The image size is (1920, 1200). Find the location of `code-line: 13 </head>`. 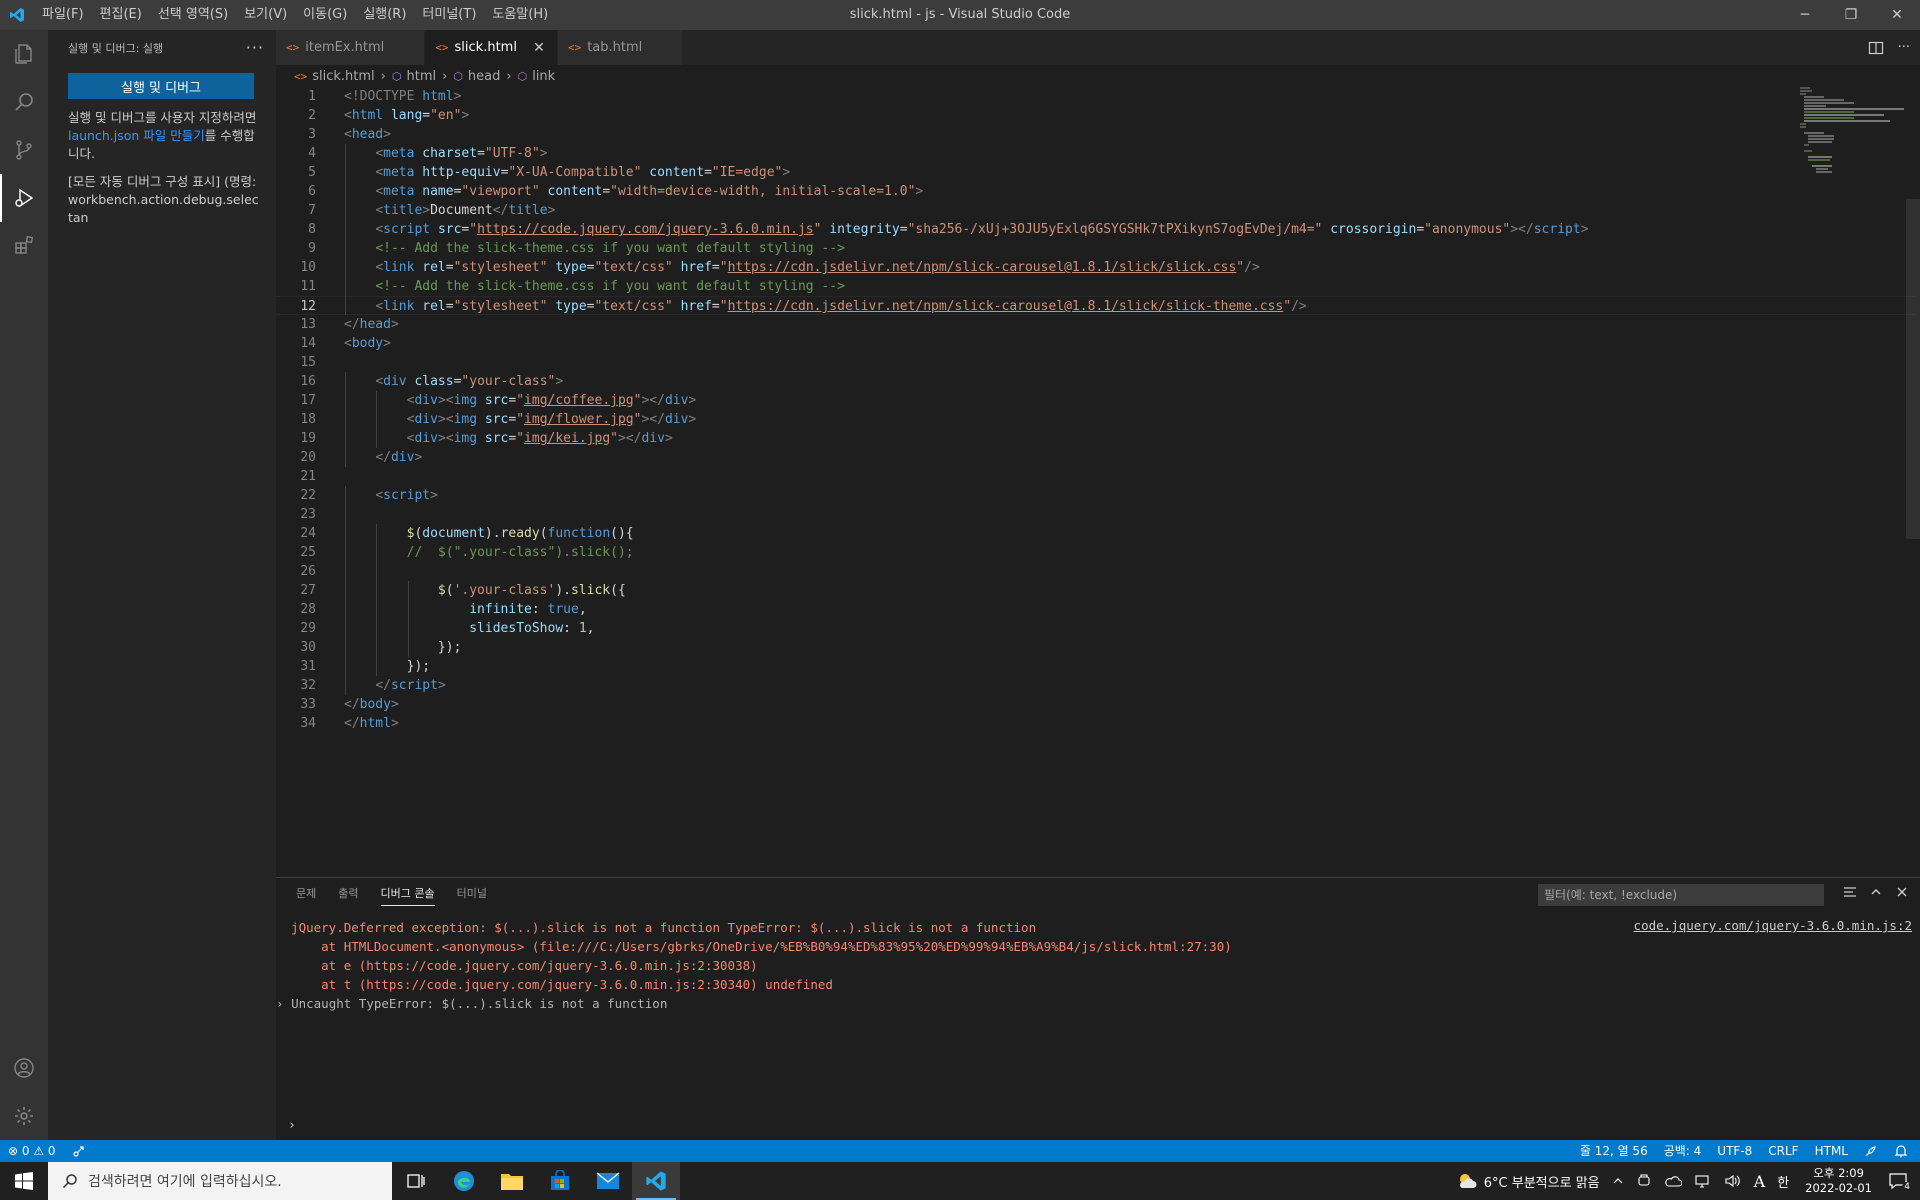

code-line: 13 </head> is located at coordinates (1096, 324).